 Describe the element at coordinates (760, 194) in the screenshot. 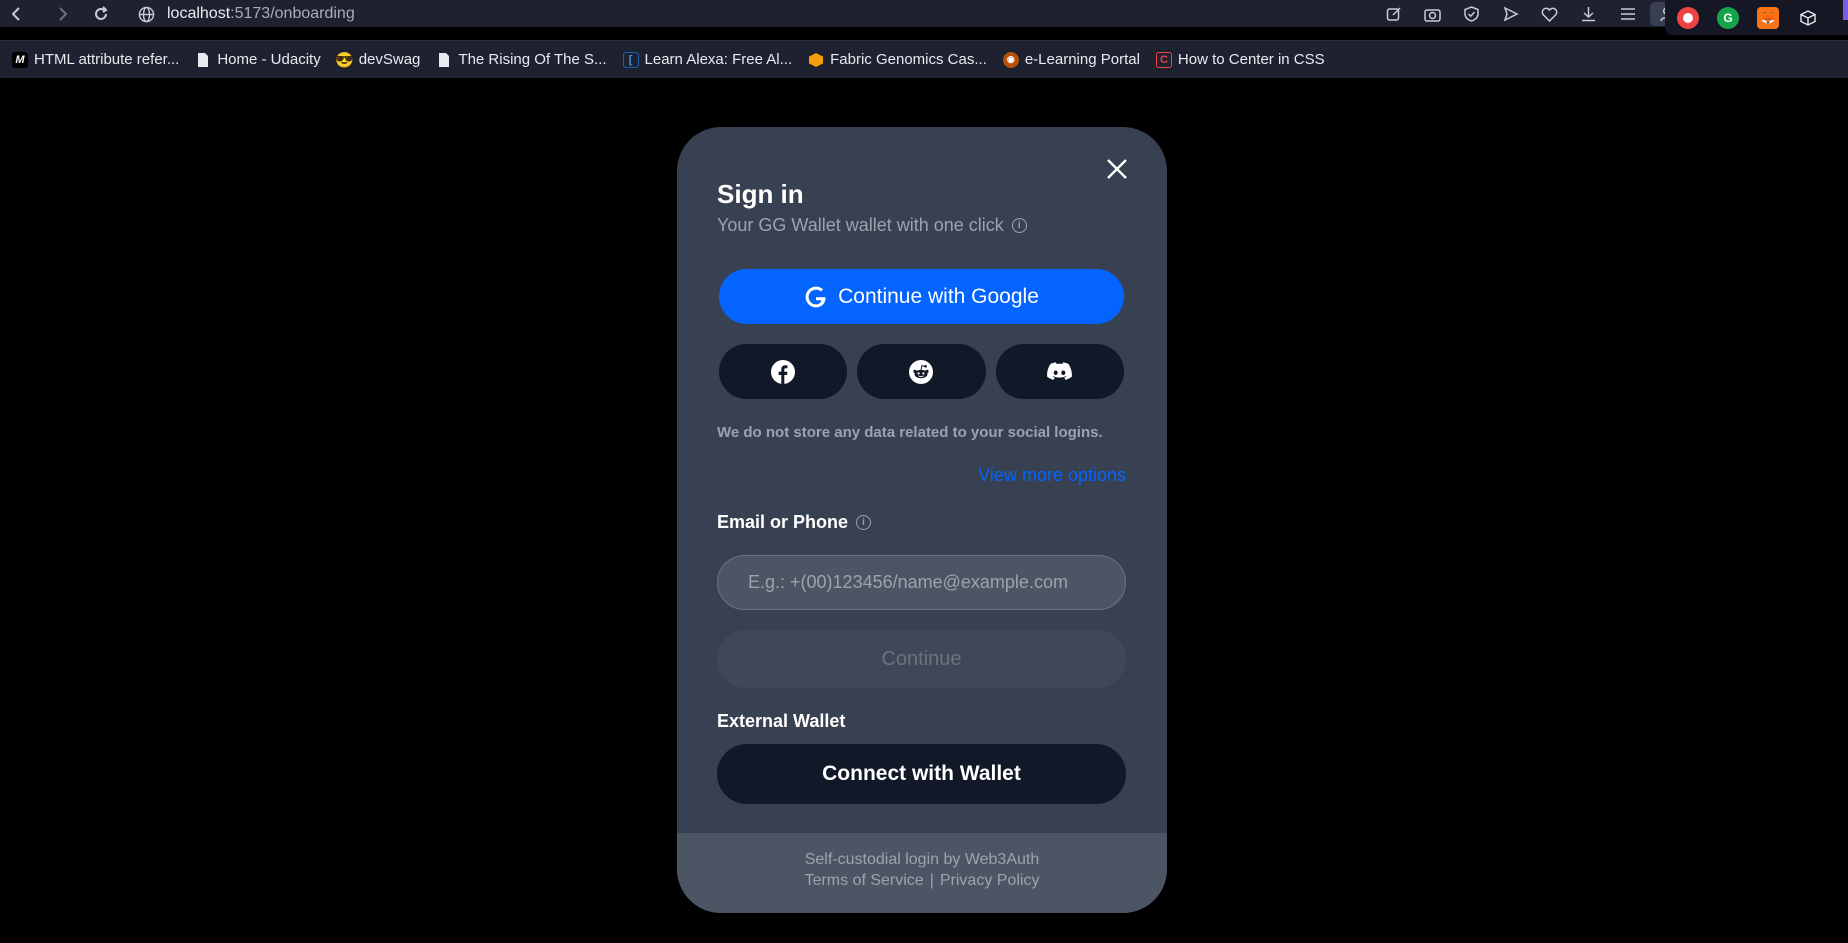

I see `page-title: Sign in` at that location.